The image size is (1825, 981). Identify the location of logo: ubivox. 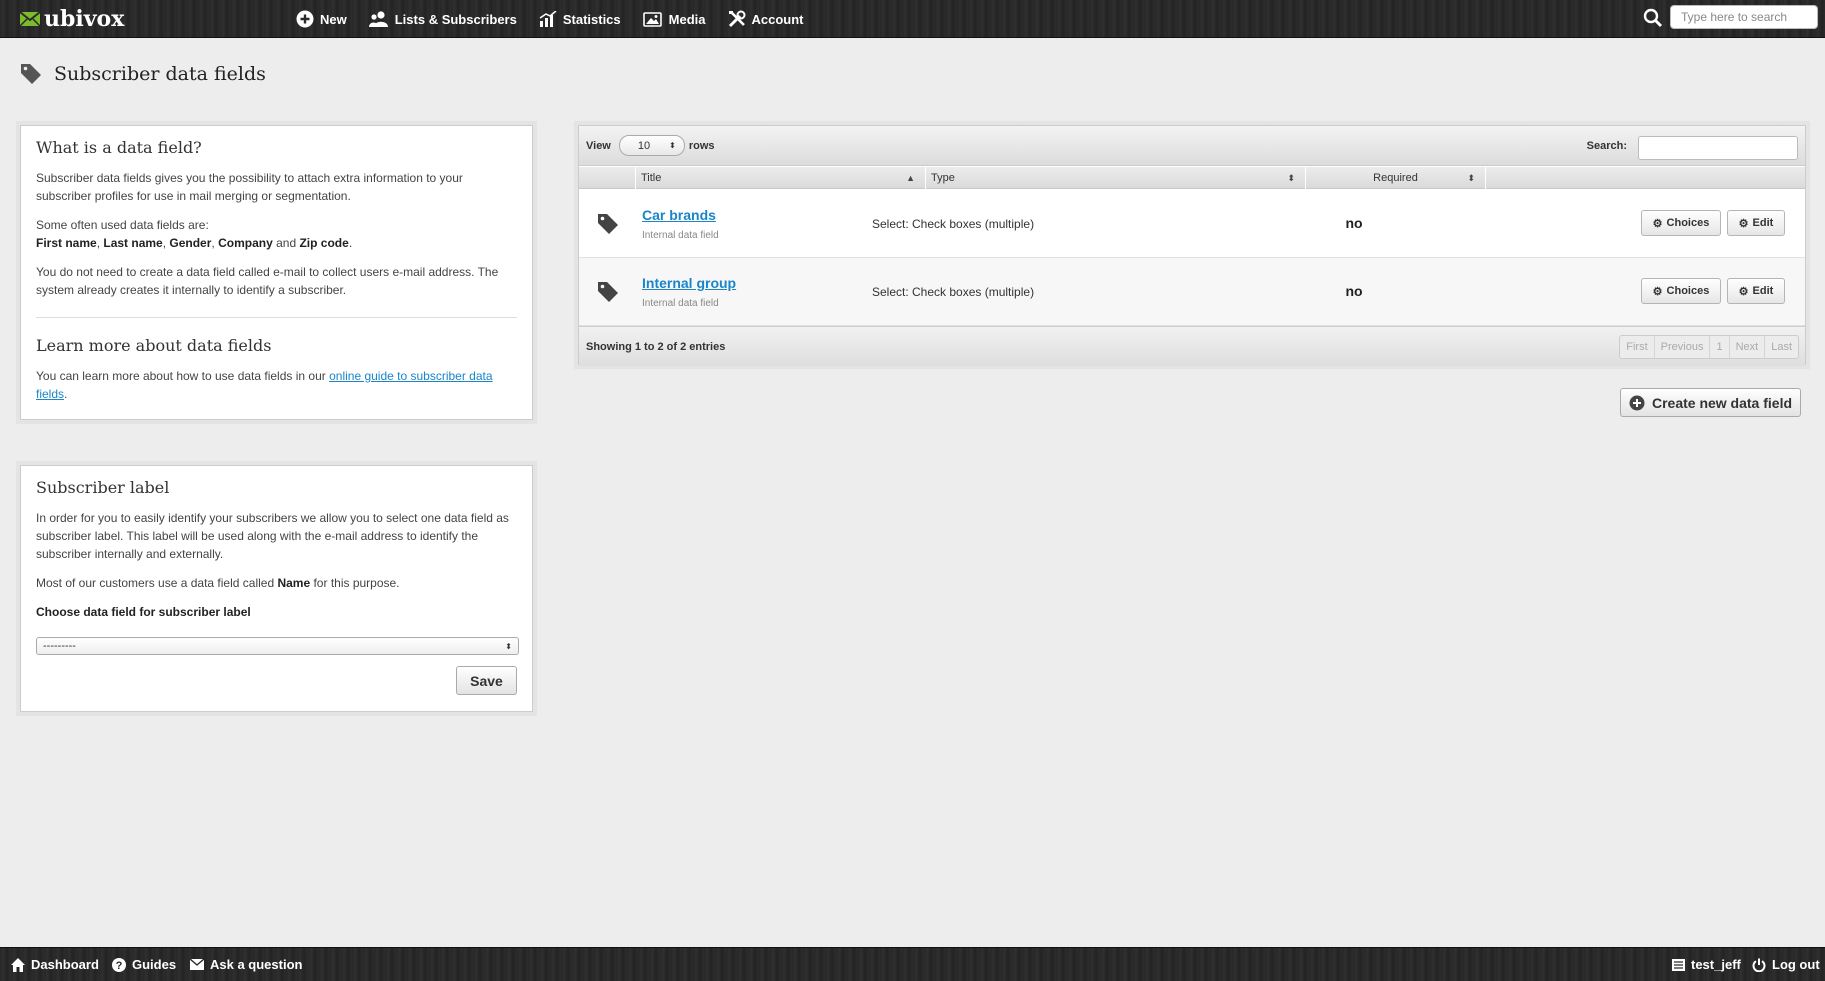
(72, 19).